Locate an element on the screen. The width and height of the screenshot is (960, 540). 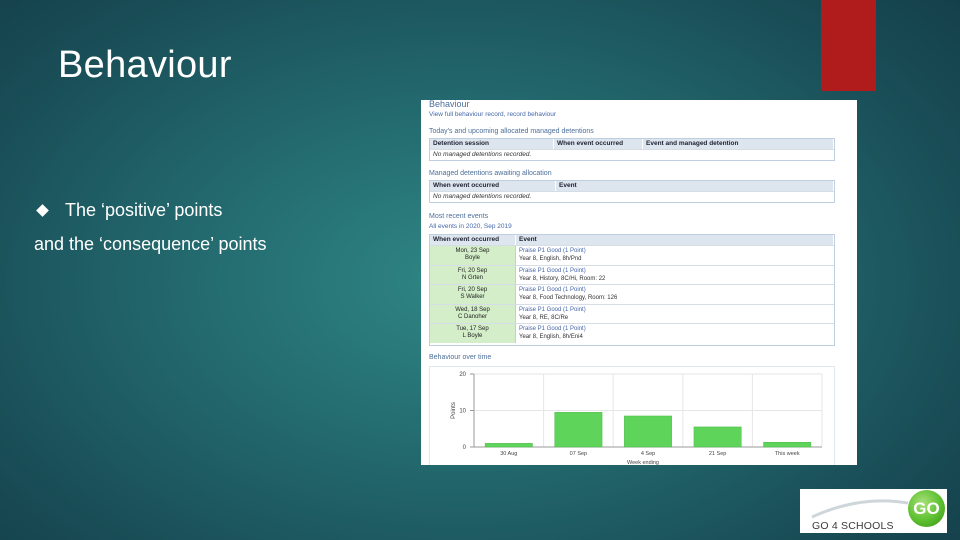
event-date: Tue, 17 Sep is located at coordinates (472, 329).